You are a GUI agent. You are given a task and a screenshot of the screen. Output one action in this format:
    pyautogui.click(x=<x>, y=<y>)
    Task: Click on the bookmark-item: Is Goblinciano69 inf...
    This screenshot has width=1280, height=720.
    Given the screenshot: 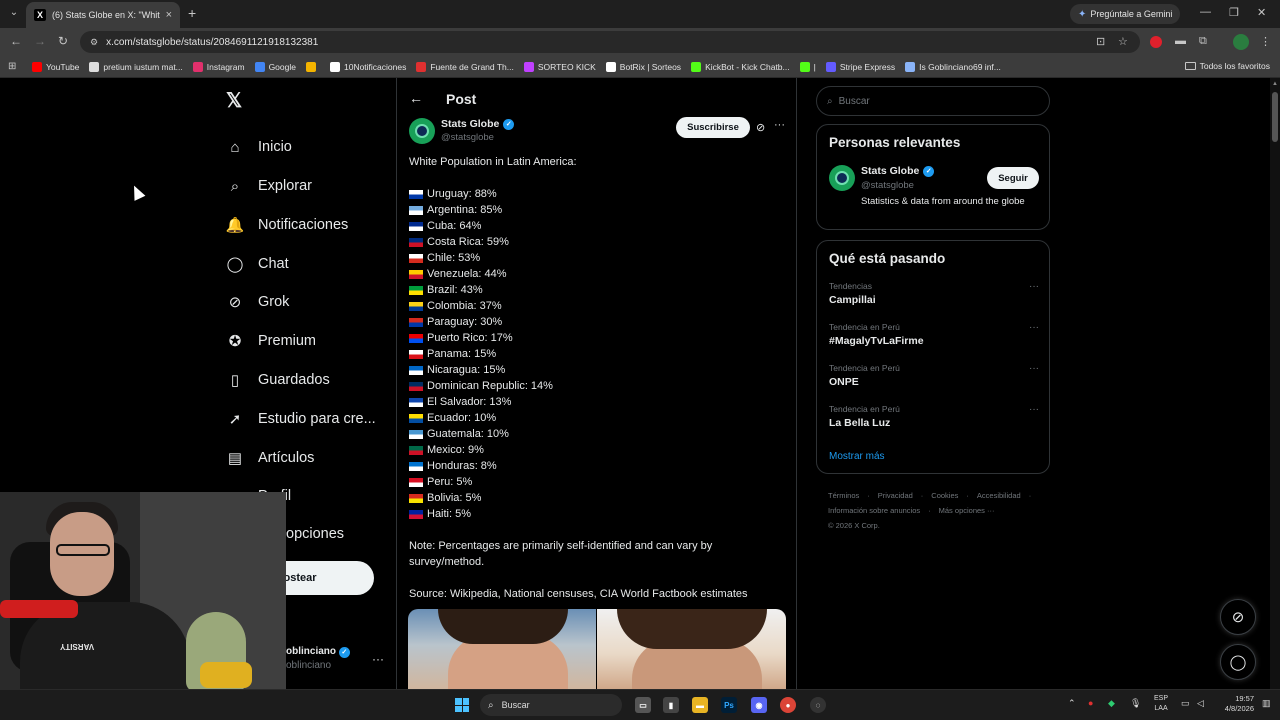 What is the action you would take?
    pyautogui.click(x=953, y=66)
    